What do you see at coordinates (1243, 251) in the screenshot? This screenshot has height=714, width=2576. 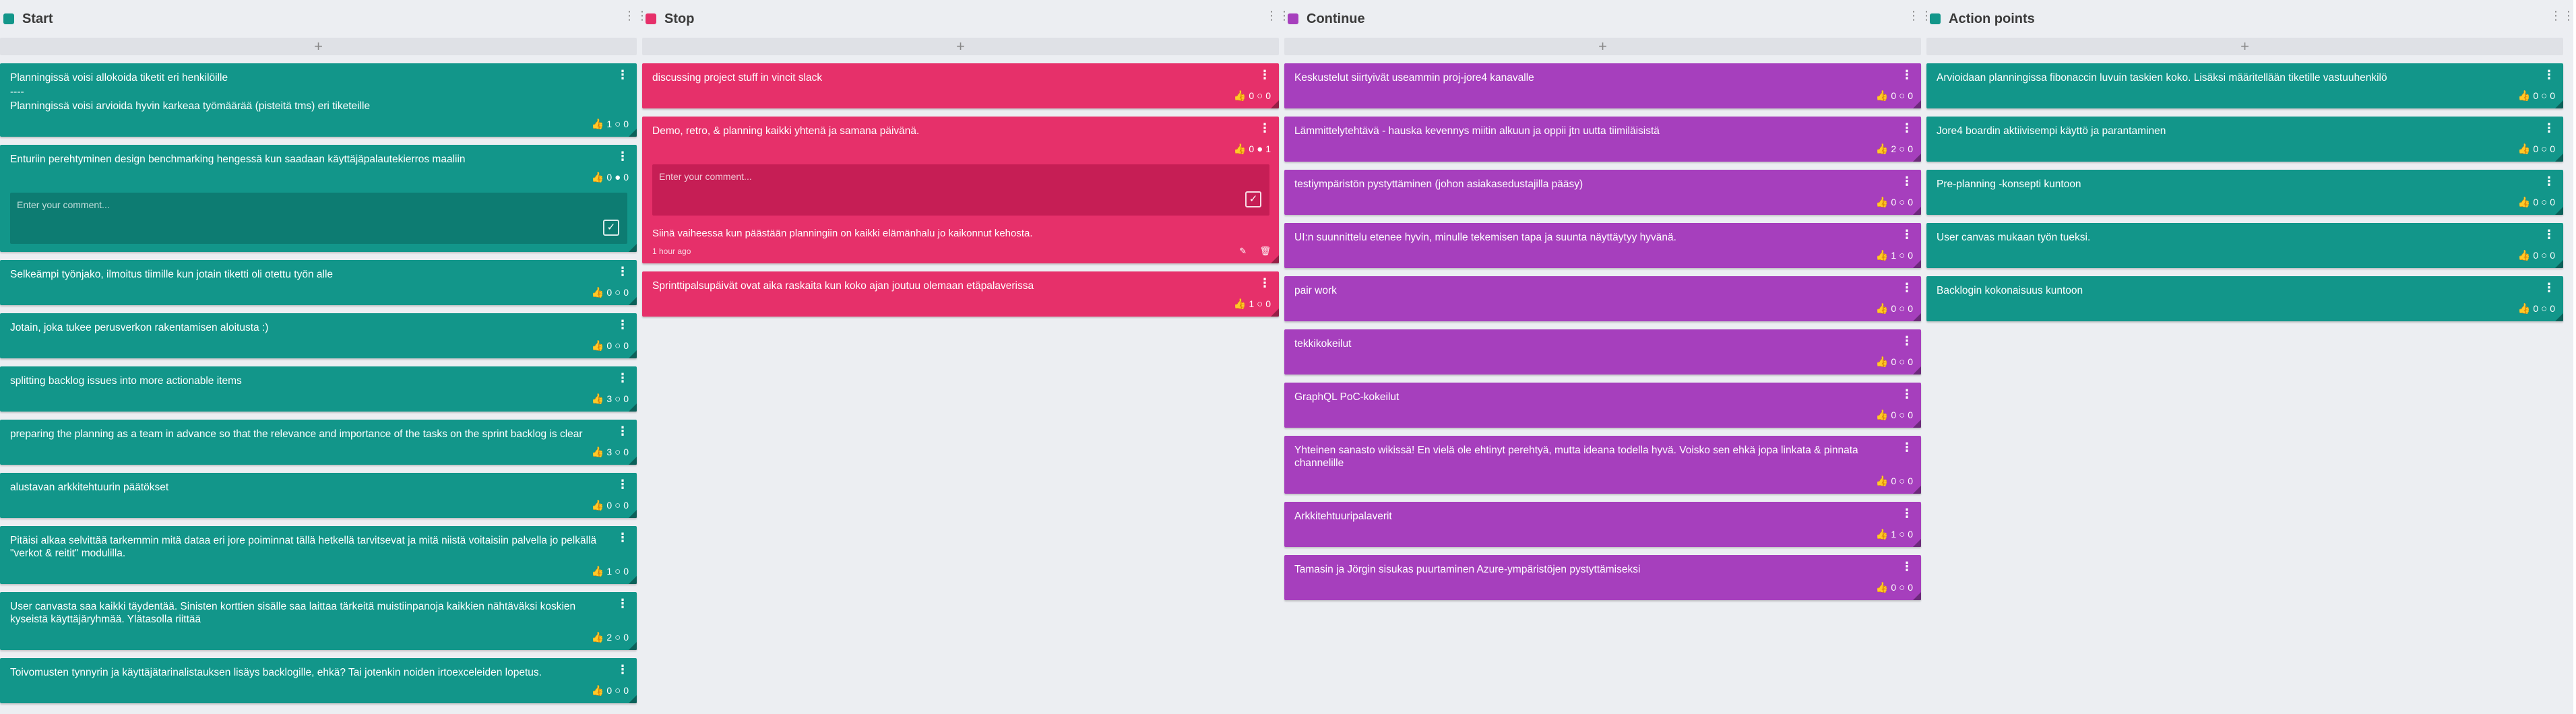 I see `edit-icon: ✎` at bounding box center [1243, 251].